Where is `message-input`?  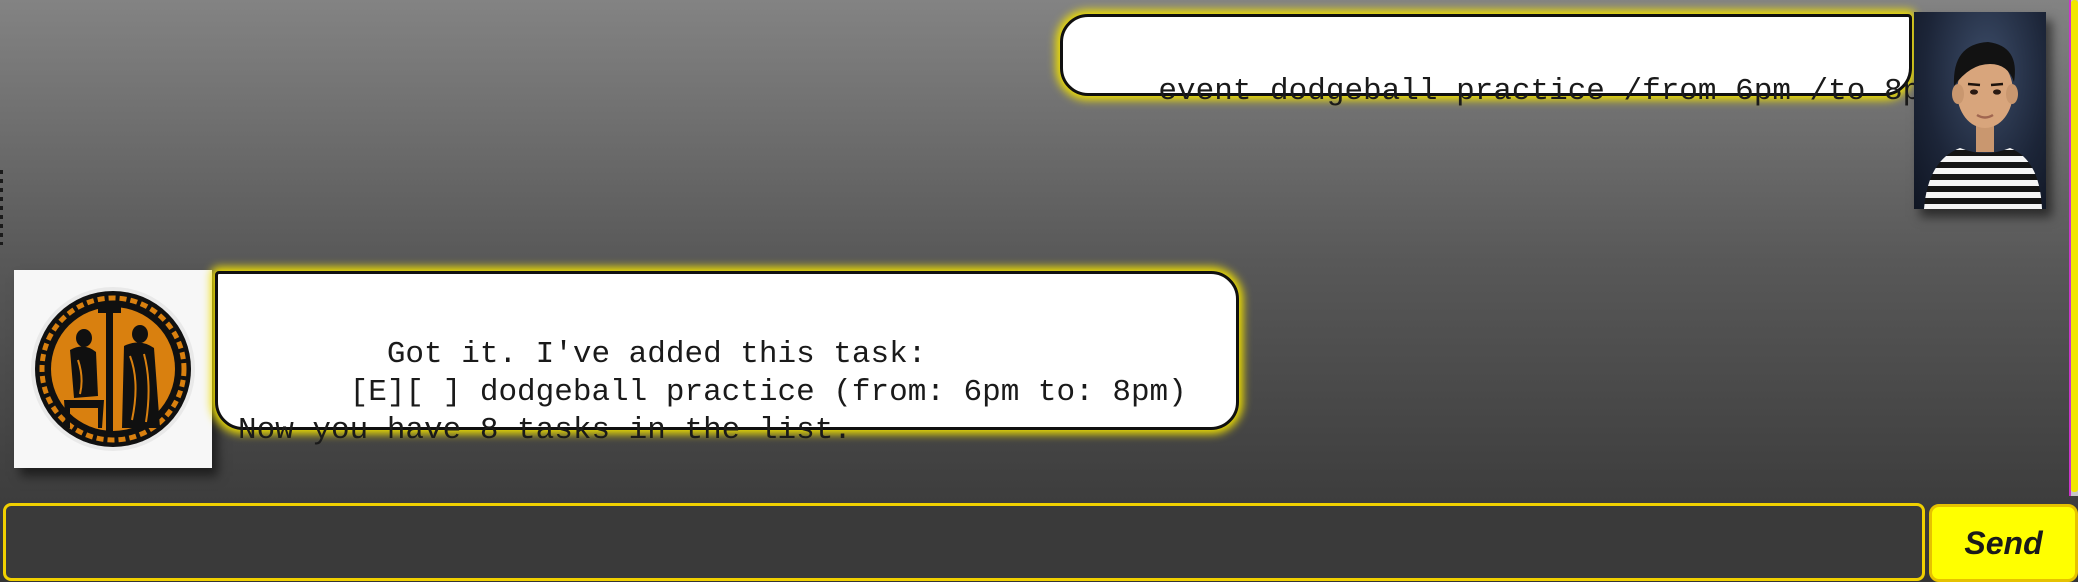 message-input is located at coordinates (964, 542).